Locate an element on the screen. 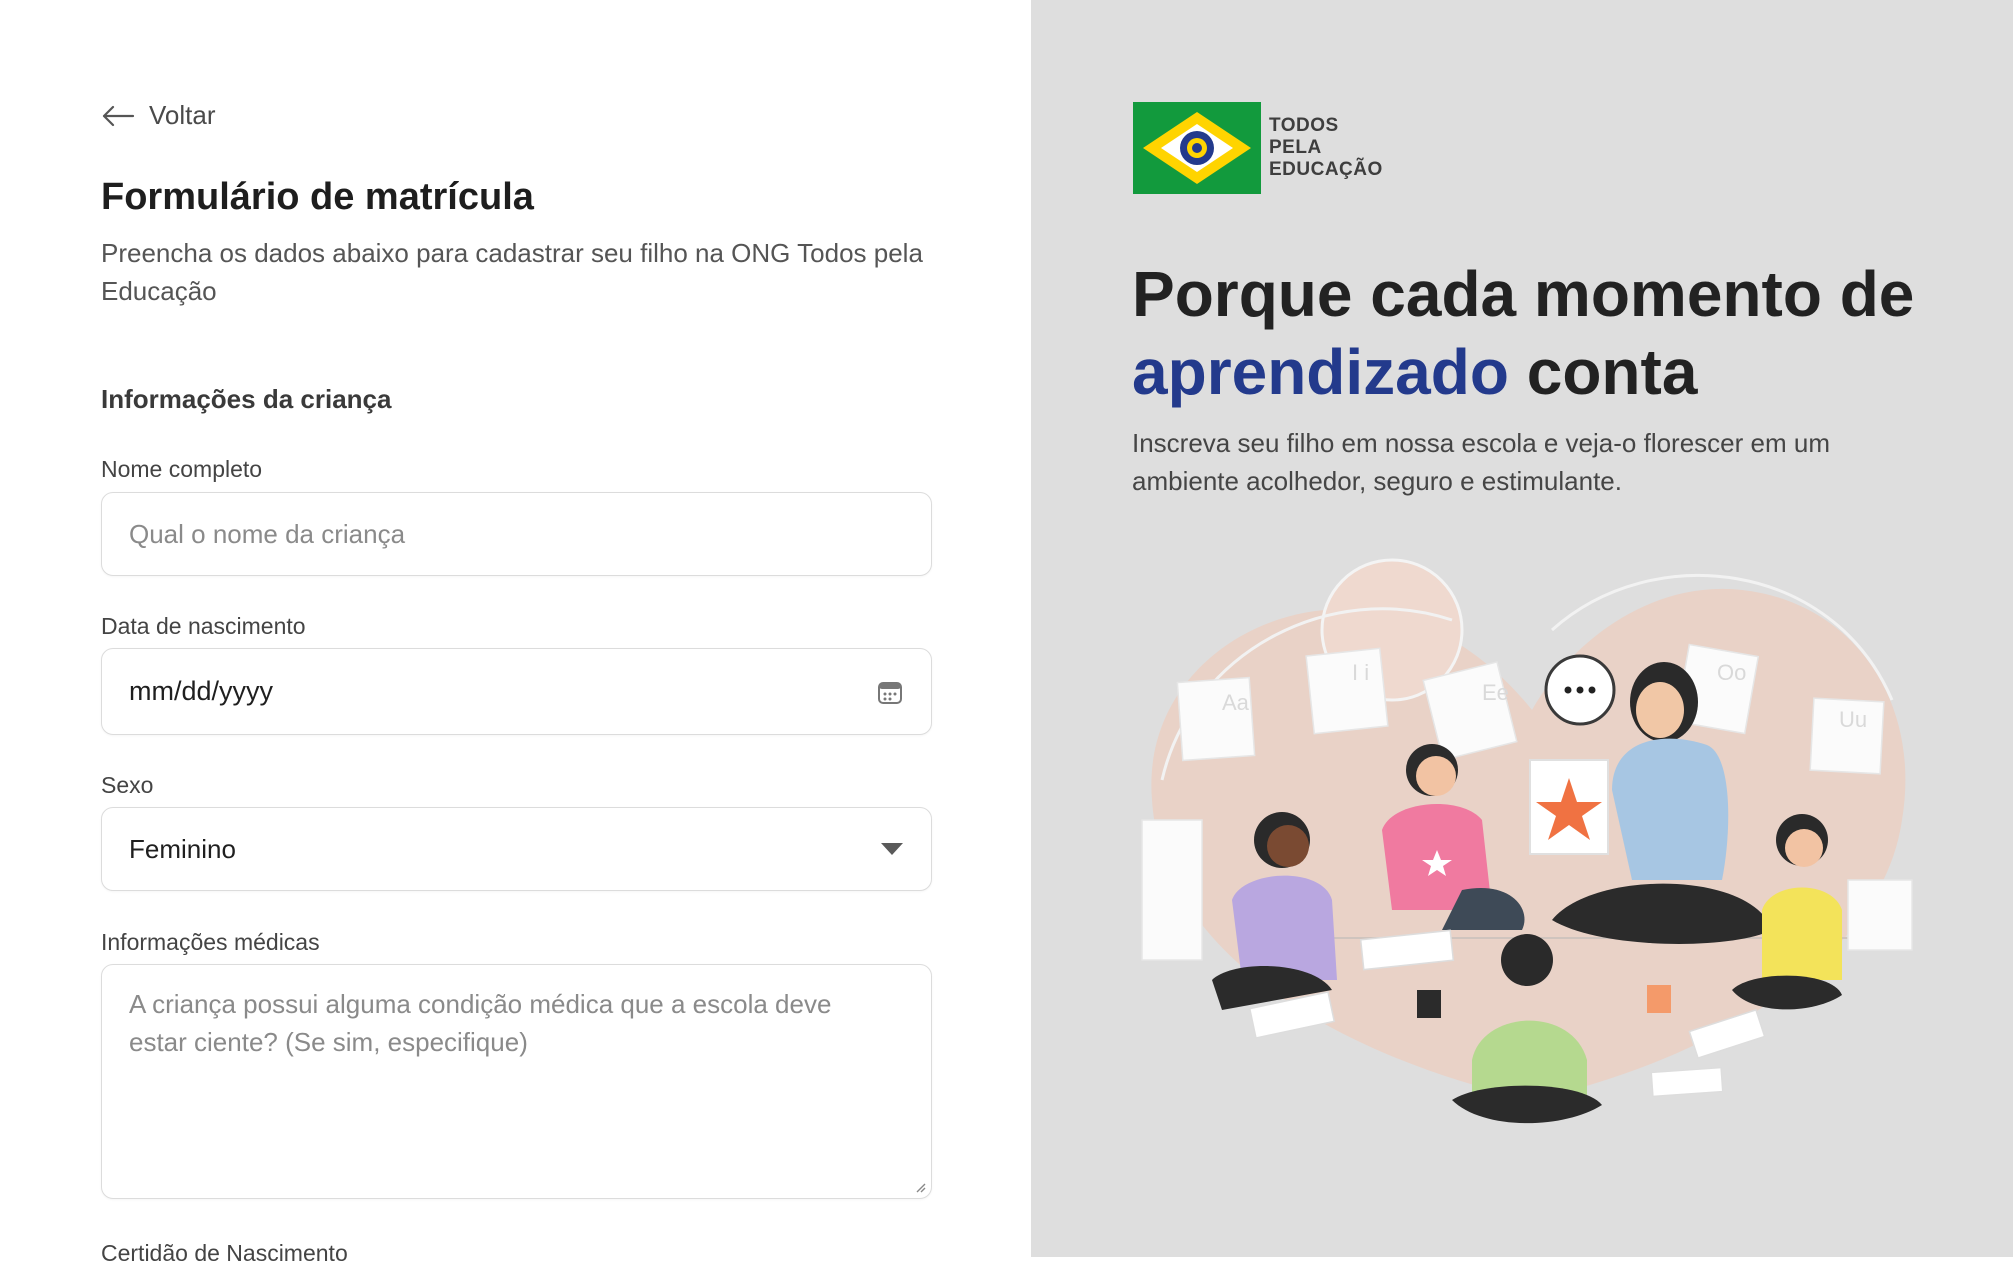  logo-text: TODOS PELA EDUCAÇÃO is located at coordinates (1326, 148).